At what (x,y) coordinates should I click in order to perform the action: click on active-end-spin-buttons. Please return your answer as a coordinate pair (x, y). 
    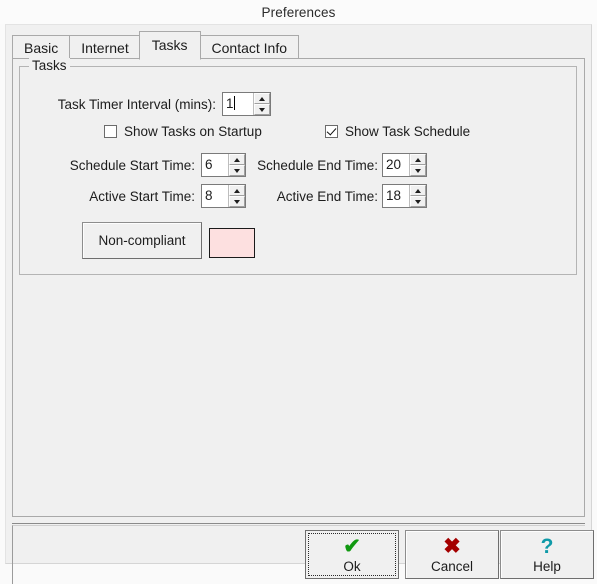
    Looking at the image, I should click on (417, 196).